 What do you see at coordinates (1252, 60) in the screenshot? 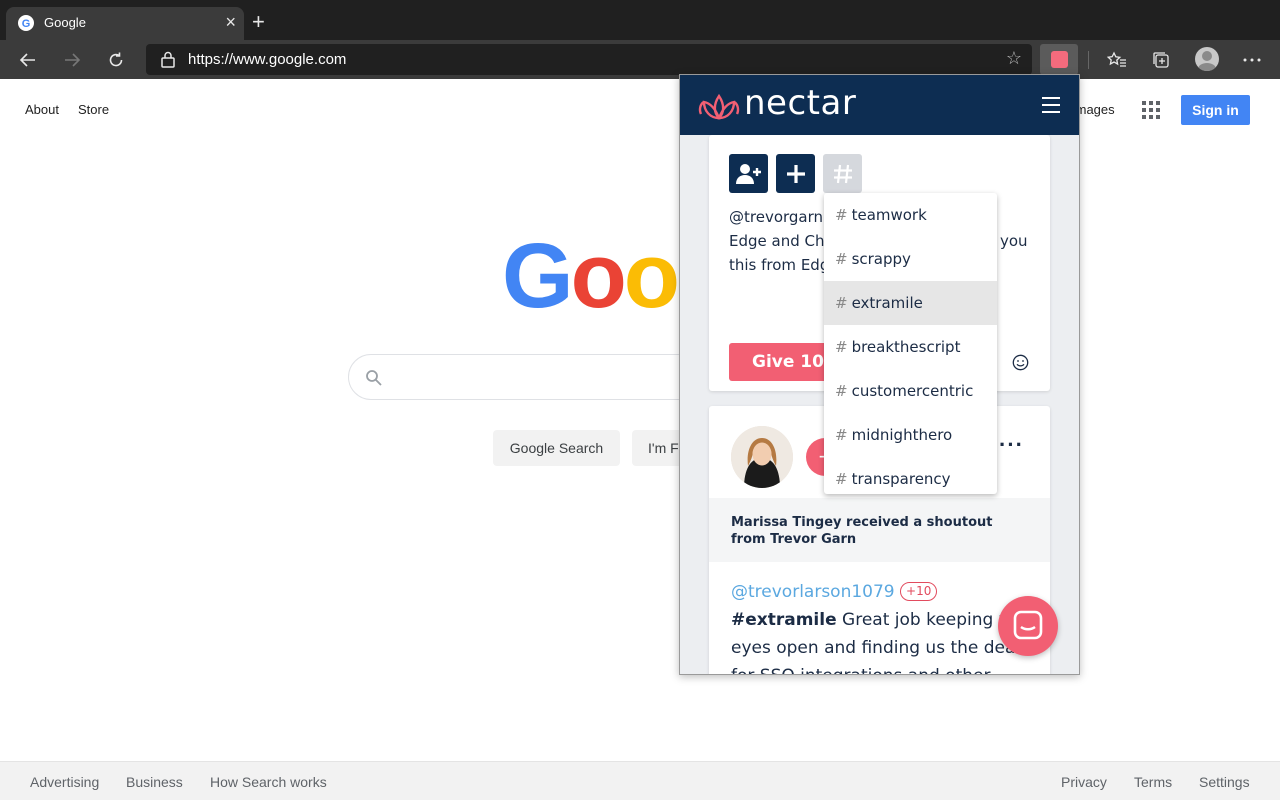
I see `more-menu-icon` at bounding box center [1252, 60].